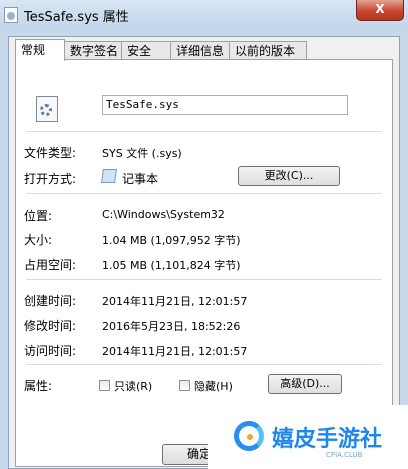 This screenshot has width=408, height=469. I want to click on watermark-logo: 嬉皮手游社 CPIA.CLUB, so click(308, 437).